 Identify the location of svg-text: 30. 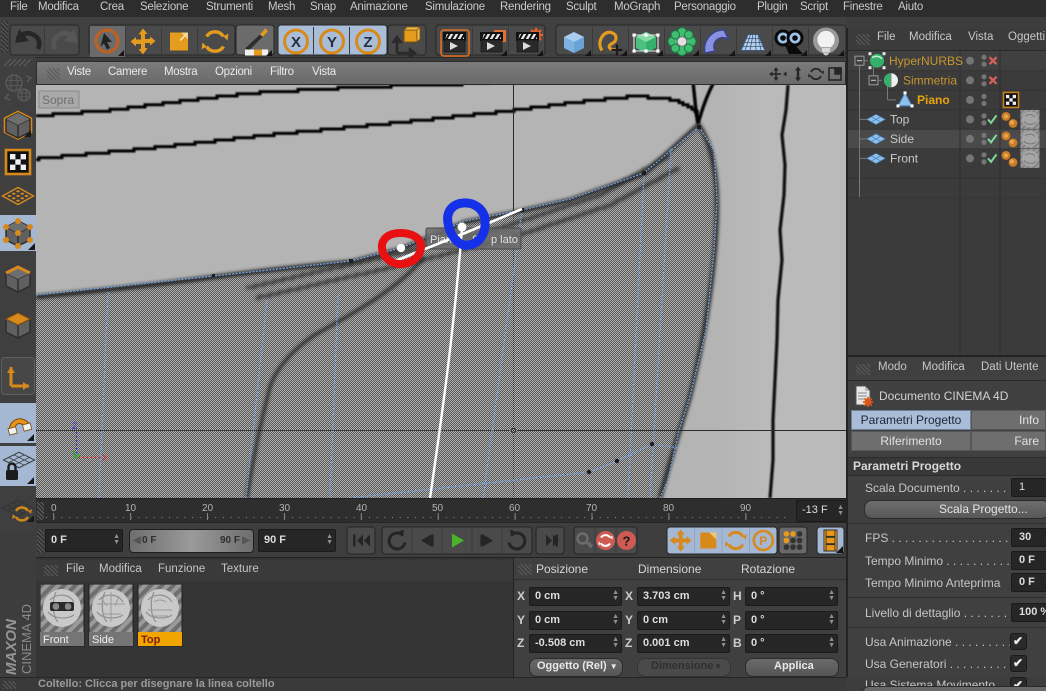
(285, 508).